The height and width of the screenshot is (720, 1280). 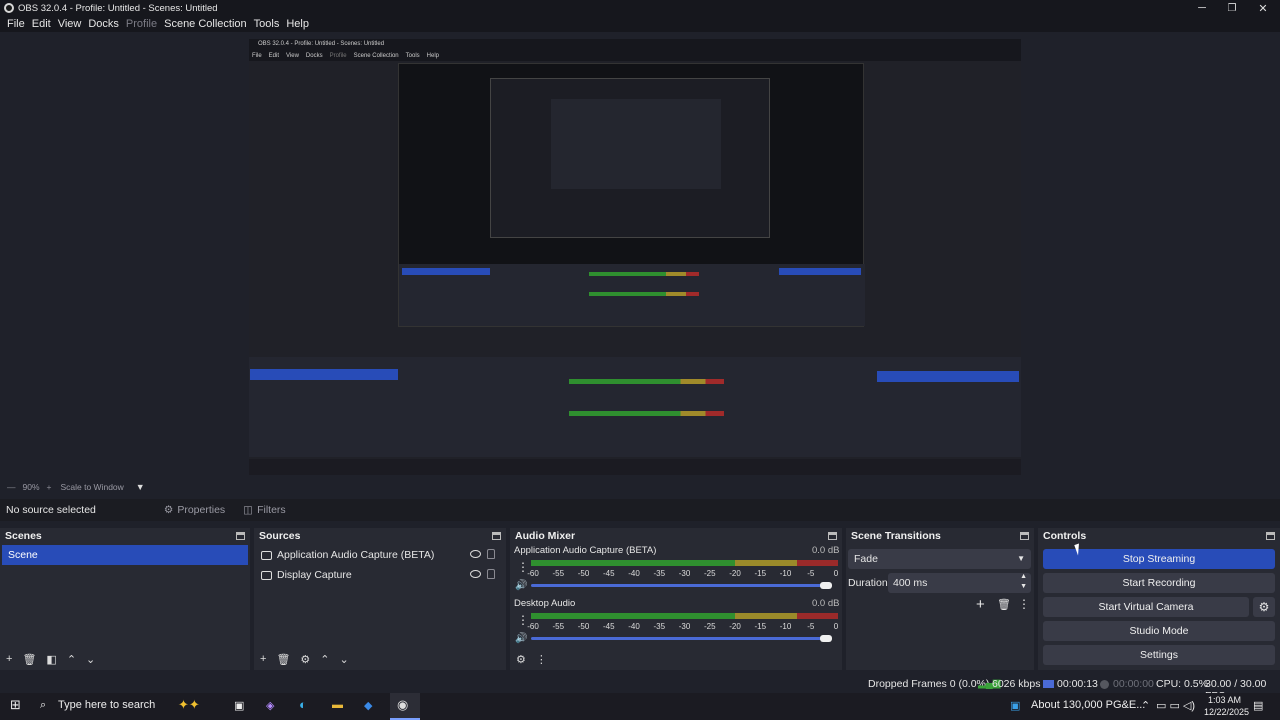 I want to click on search-icon: ⌕, so click(x=43, y=705).